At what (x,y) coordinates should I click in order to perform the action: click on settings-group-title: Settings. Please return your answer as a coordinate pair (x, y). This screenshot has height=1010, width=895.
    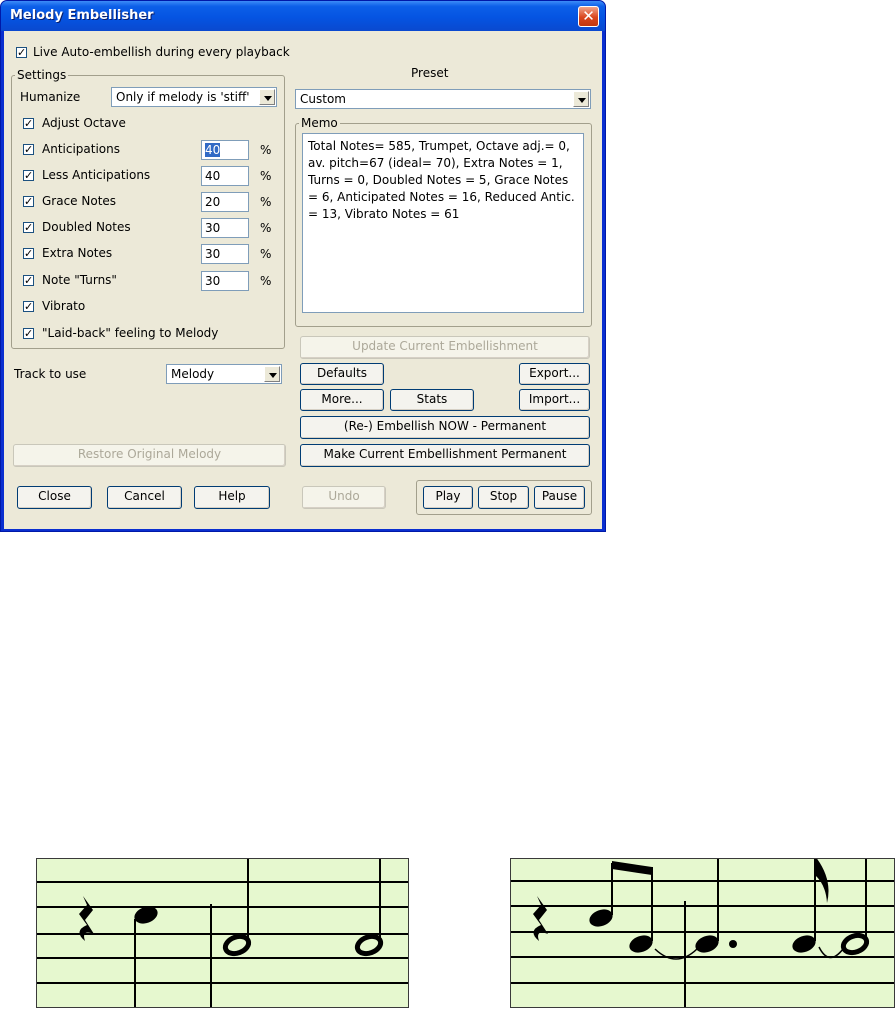
    Looking at the image, I should click on (42, 75).